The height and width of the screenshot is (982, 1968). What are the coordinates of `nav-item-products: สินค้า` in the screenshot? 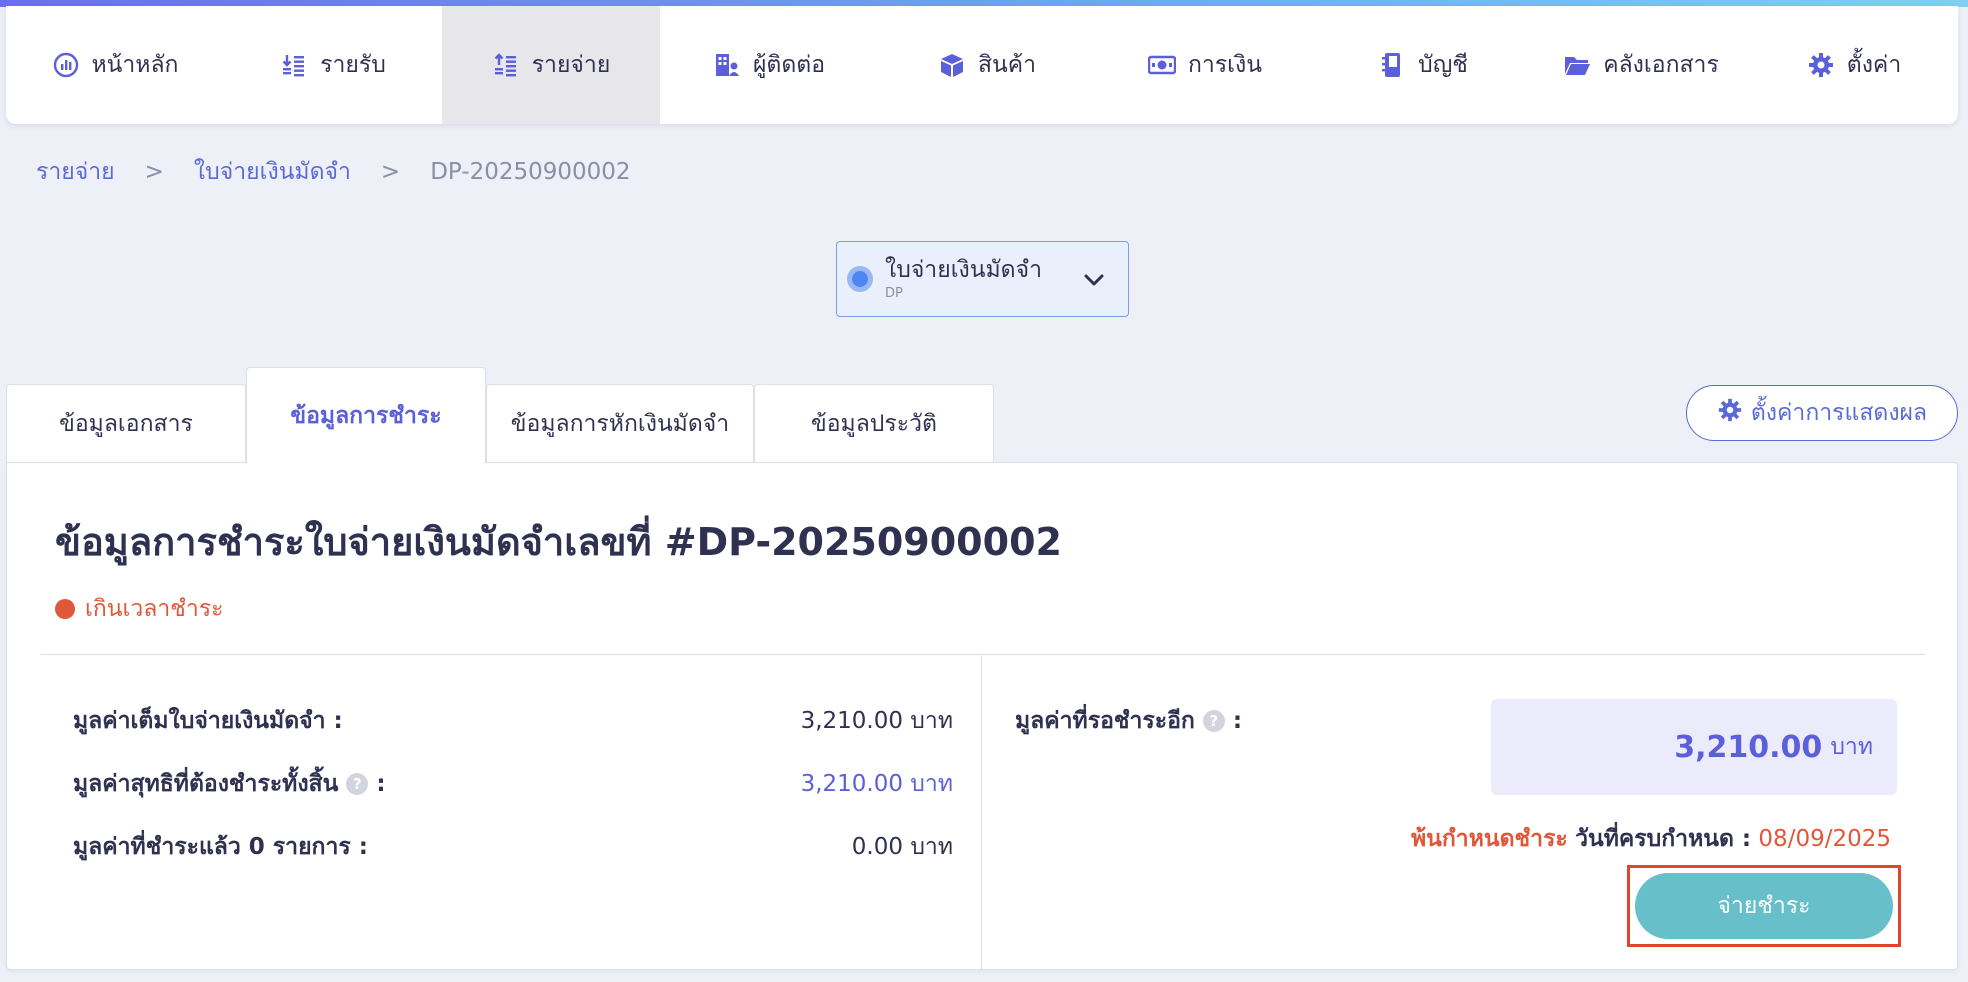 It's located at (987, 65).